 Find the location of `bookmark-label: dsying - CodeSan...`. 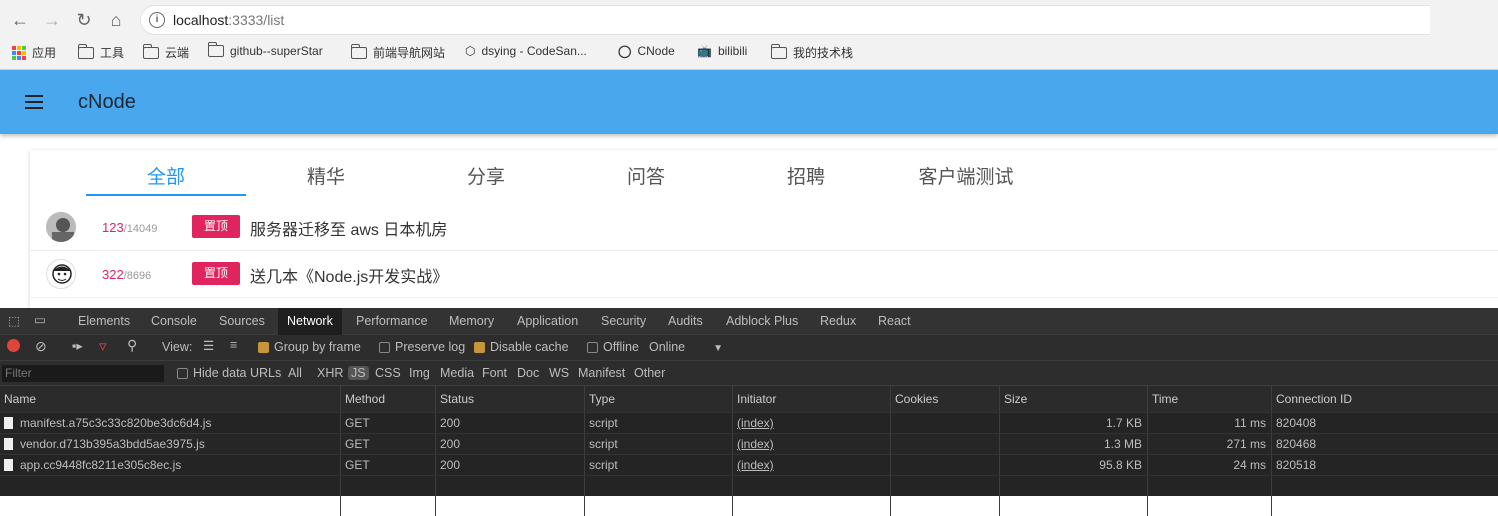

bookmark-label: dsying - CodeSan... is located at coordinates (534, 51).